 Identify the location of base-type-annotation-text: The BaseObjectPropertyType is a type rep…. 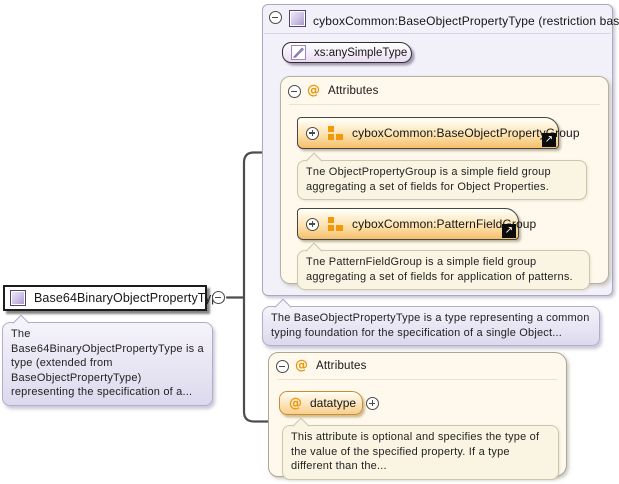
(430, 325).